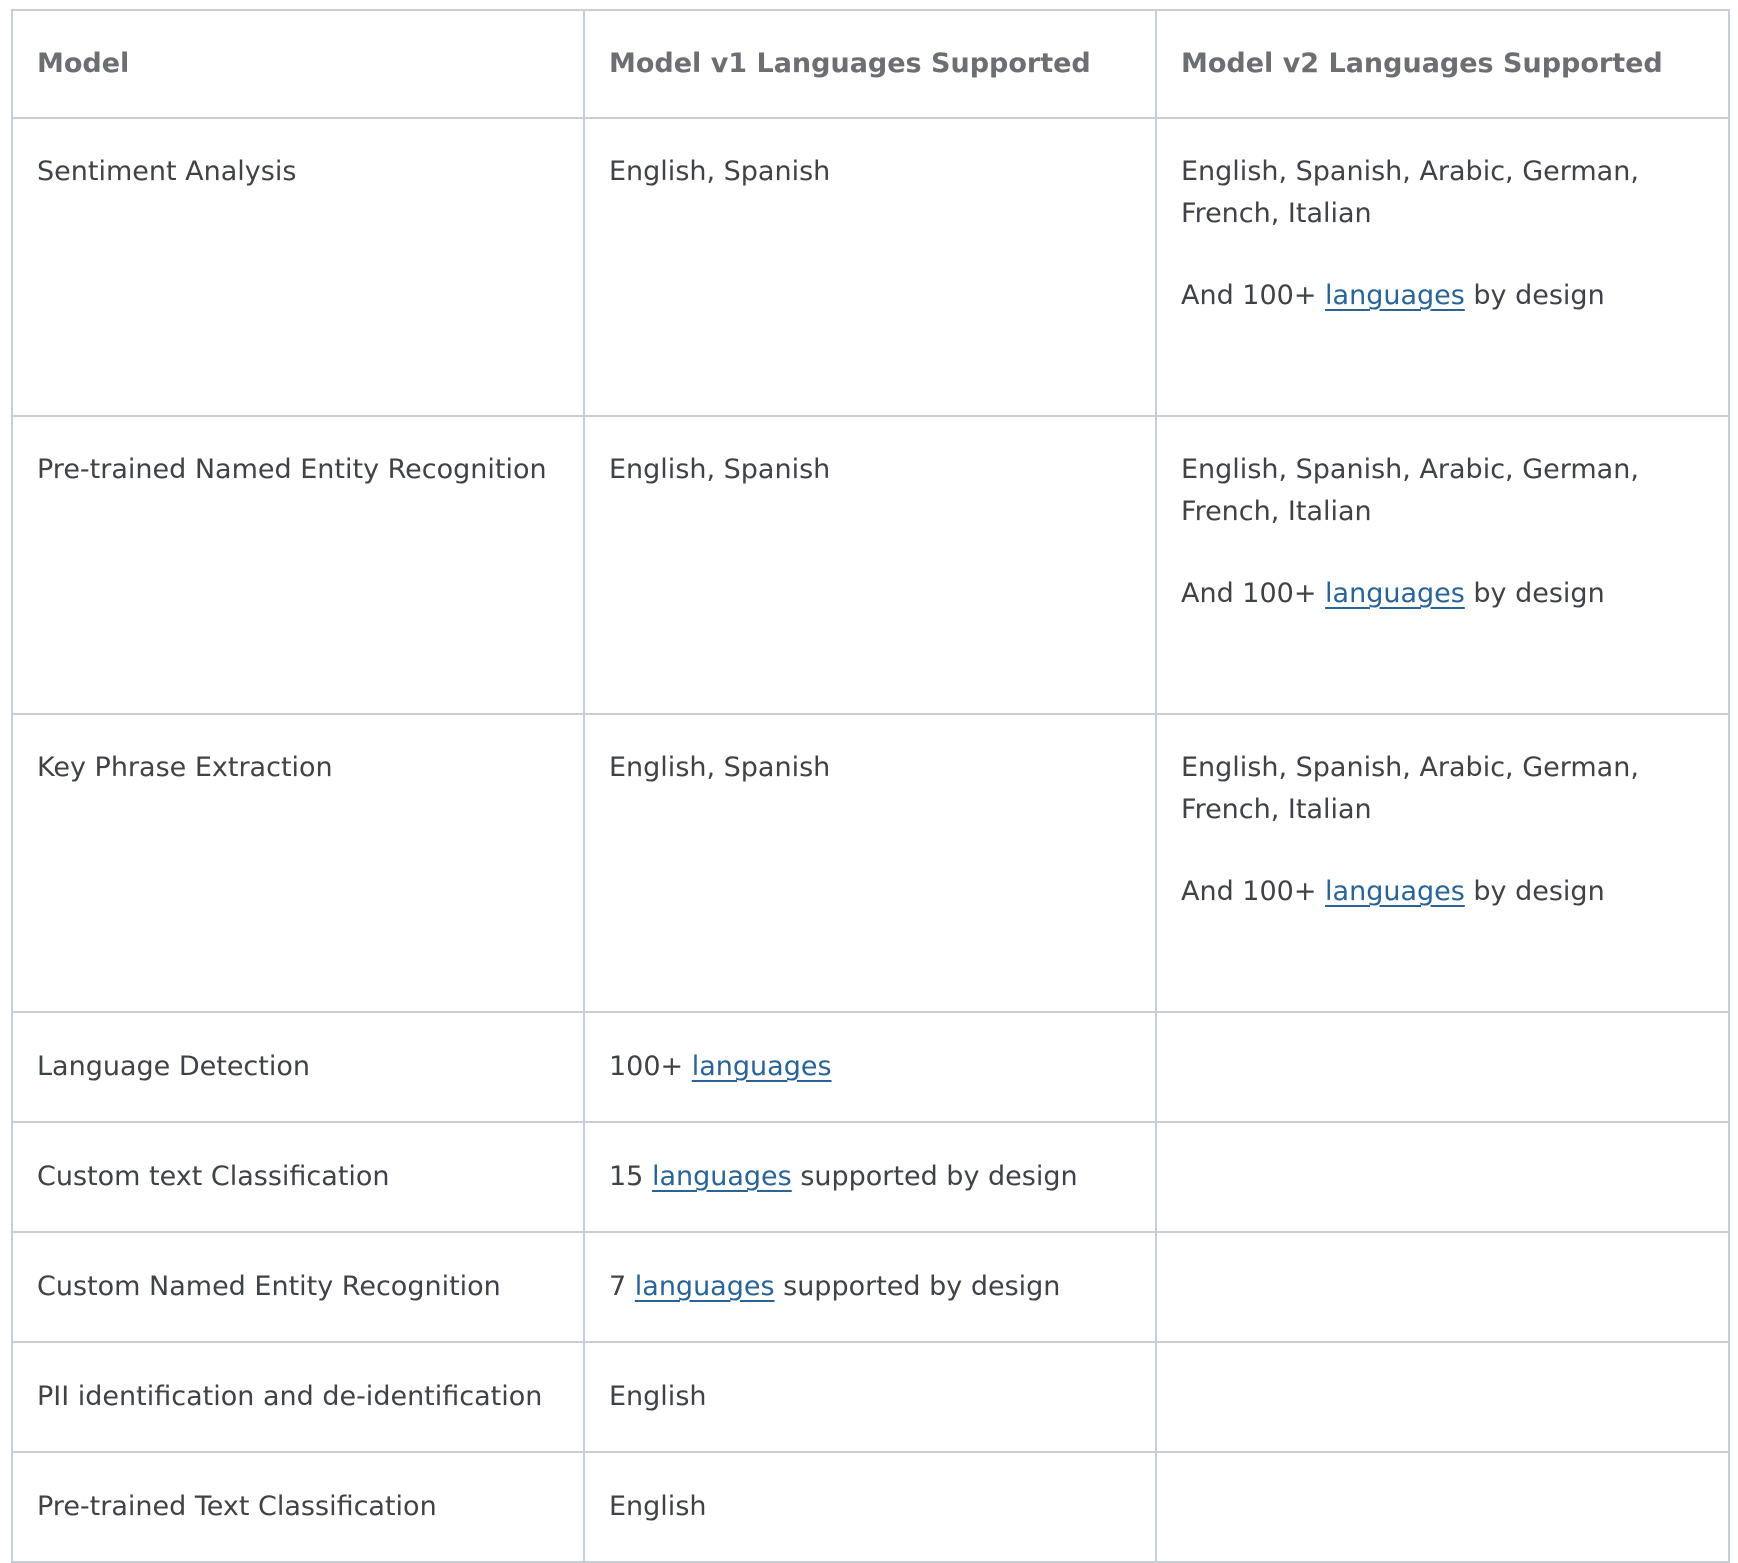 Image resolution: width=1738 pixels, height=1563 pixels. Describe the element at coordinates (1442, 64) in the screenshot. I see `header-model-v2: Model v2 Languages Supported` at that location.